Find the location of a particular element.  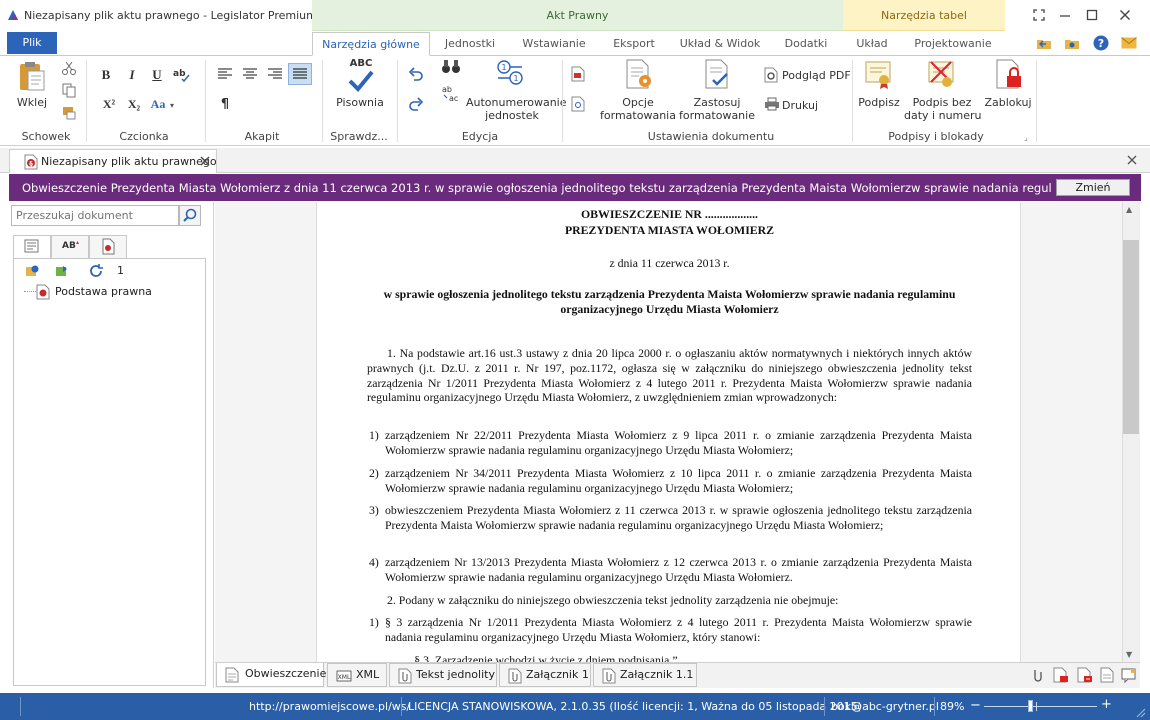

zoom-slider-thumb is located at coordinates (1030, 706).